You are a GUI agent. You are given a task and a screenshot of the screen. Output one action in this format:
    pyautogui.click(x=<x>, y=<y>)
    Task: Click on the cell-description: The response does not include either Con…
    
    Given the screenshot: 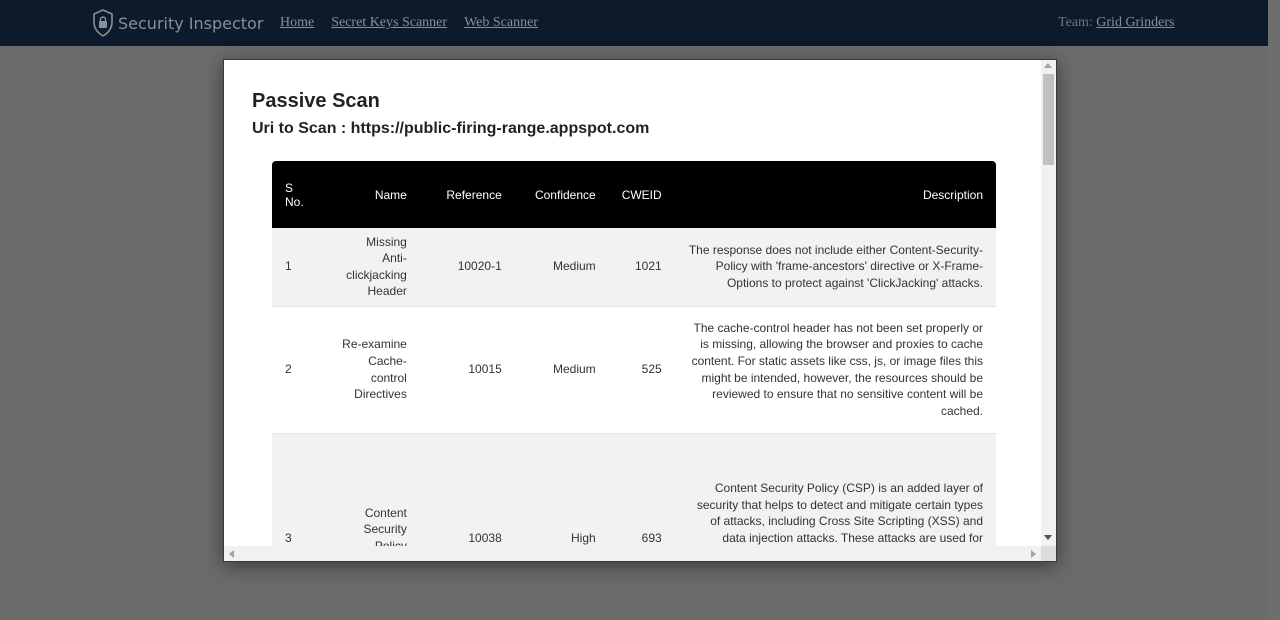 What is the action you would take?
    pyautogui.click(x=835, y=267)
    